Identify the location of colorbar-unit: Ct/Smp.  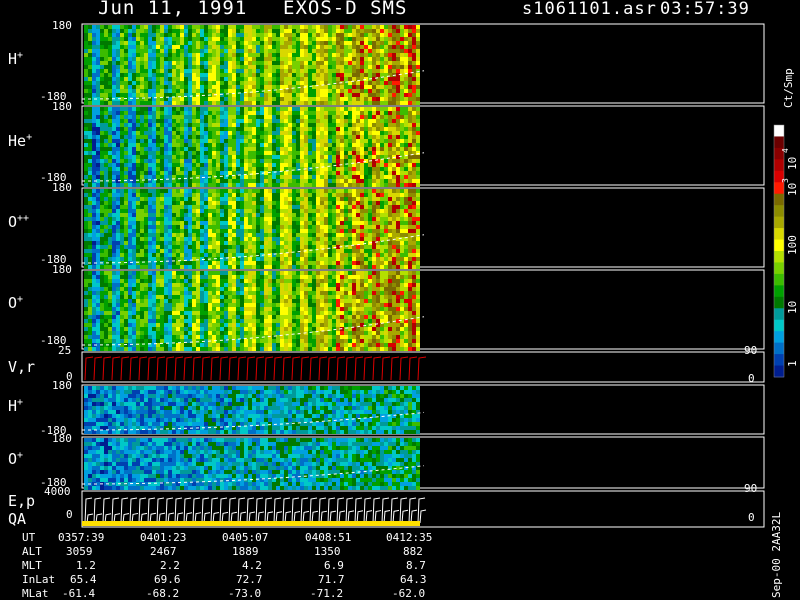
(788, 88).